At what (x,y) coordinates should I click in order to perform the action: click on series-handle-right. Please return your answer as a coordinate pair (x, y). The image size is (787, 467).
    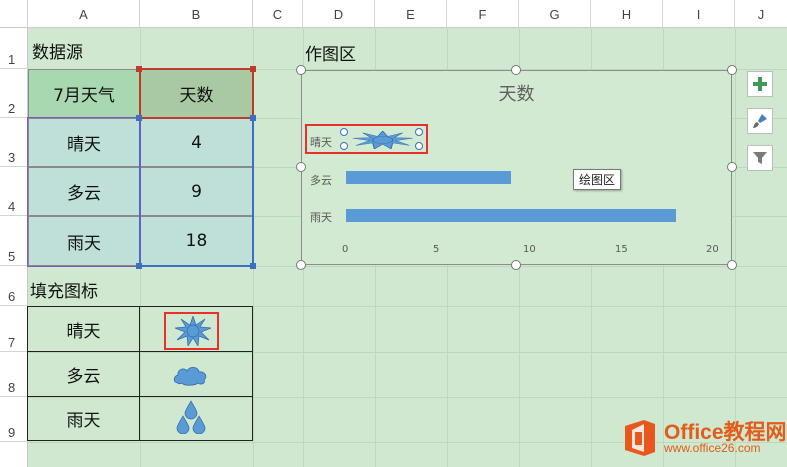
    Looking at the image, I should click on (253, 69).